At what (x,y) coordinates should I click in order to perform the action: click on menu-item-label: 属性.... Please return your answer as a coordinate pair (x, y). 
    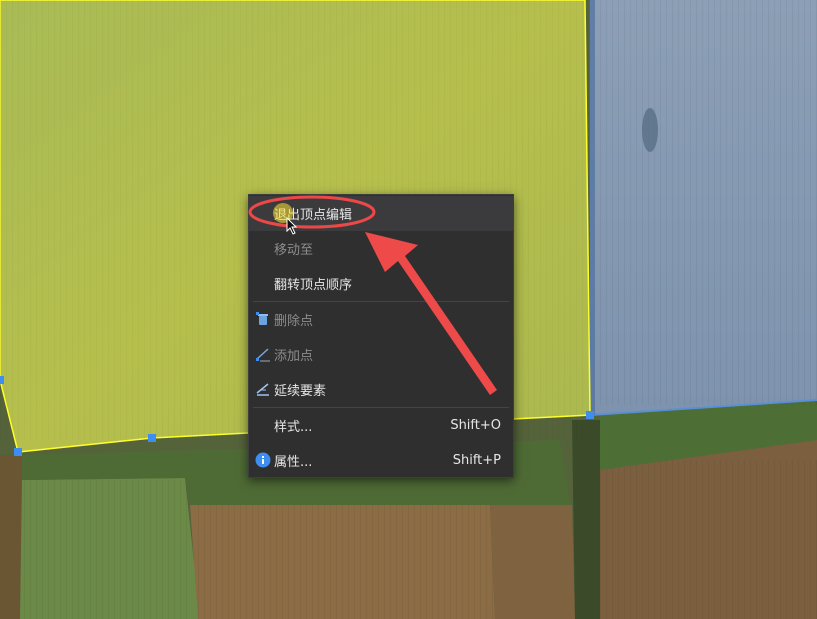
    Looking at the image, I should click on (293, 462).